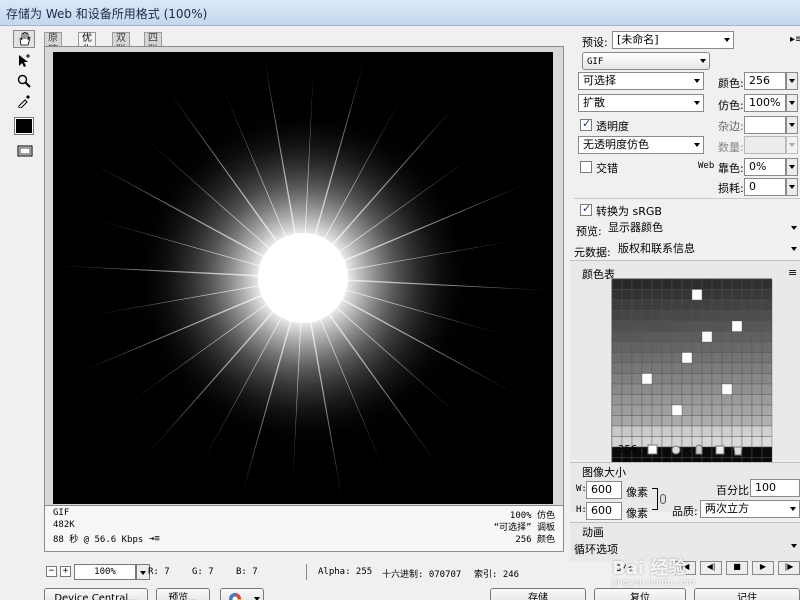 The width and height of the screenshot is (800, 600). Describe the element at coordinates (676, 450) in the screenshot. I see `web-shift-icon` at that location.